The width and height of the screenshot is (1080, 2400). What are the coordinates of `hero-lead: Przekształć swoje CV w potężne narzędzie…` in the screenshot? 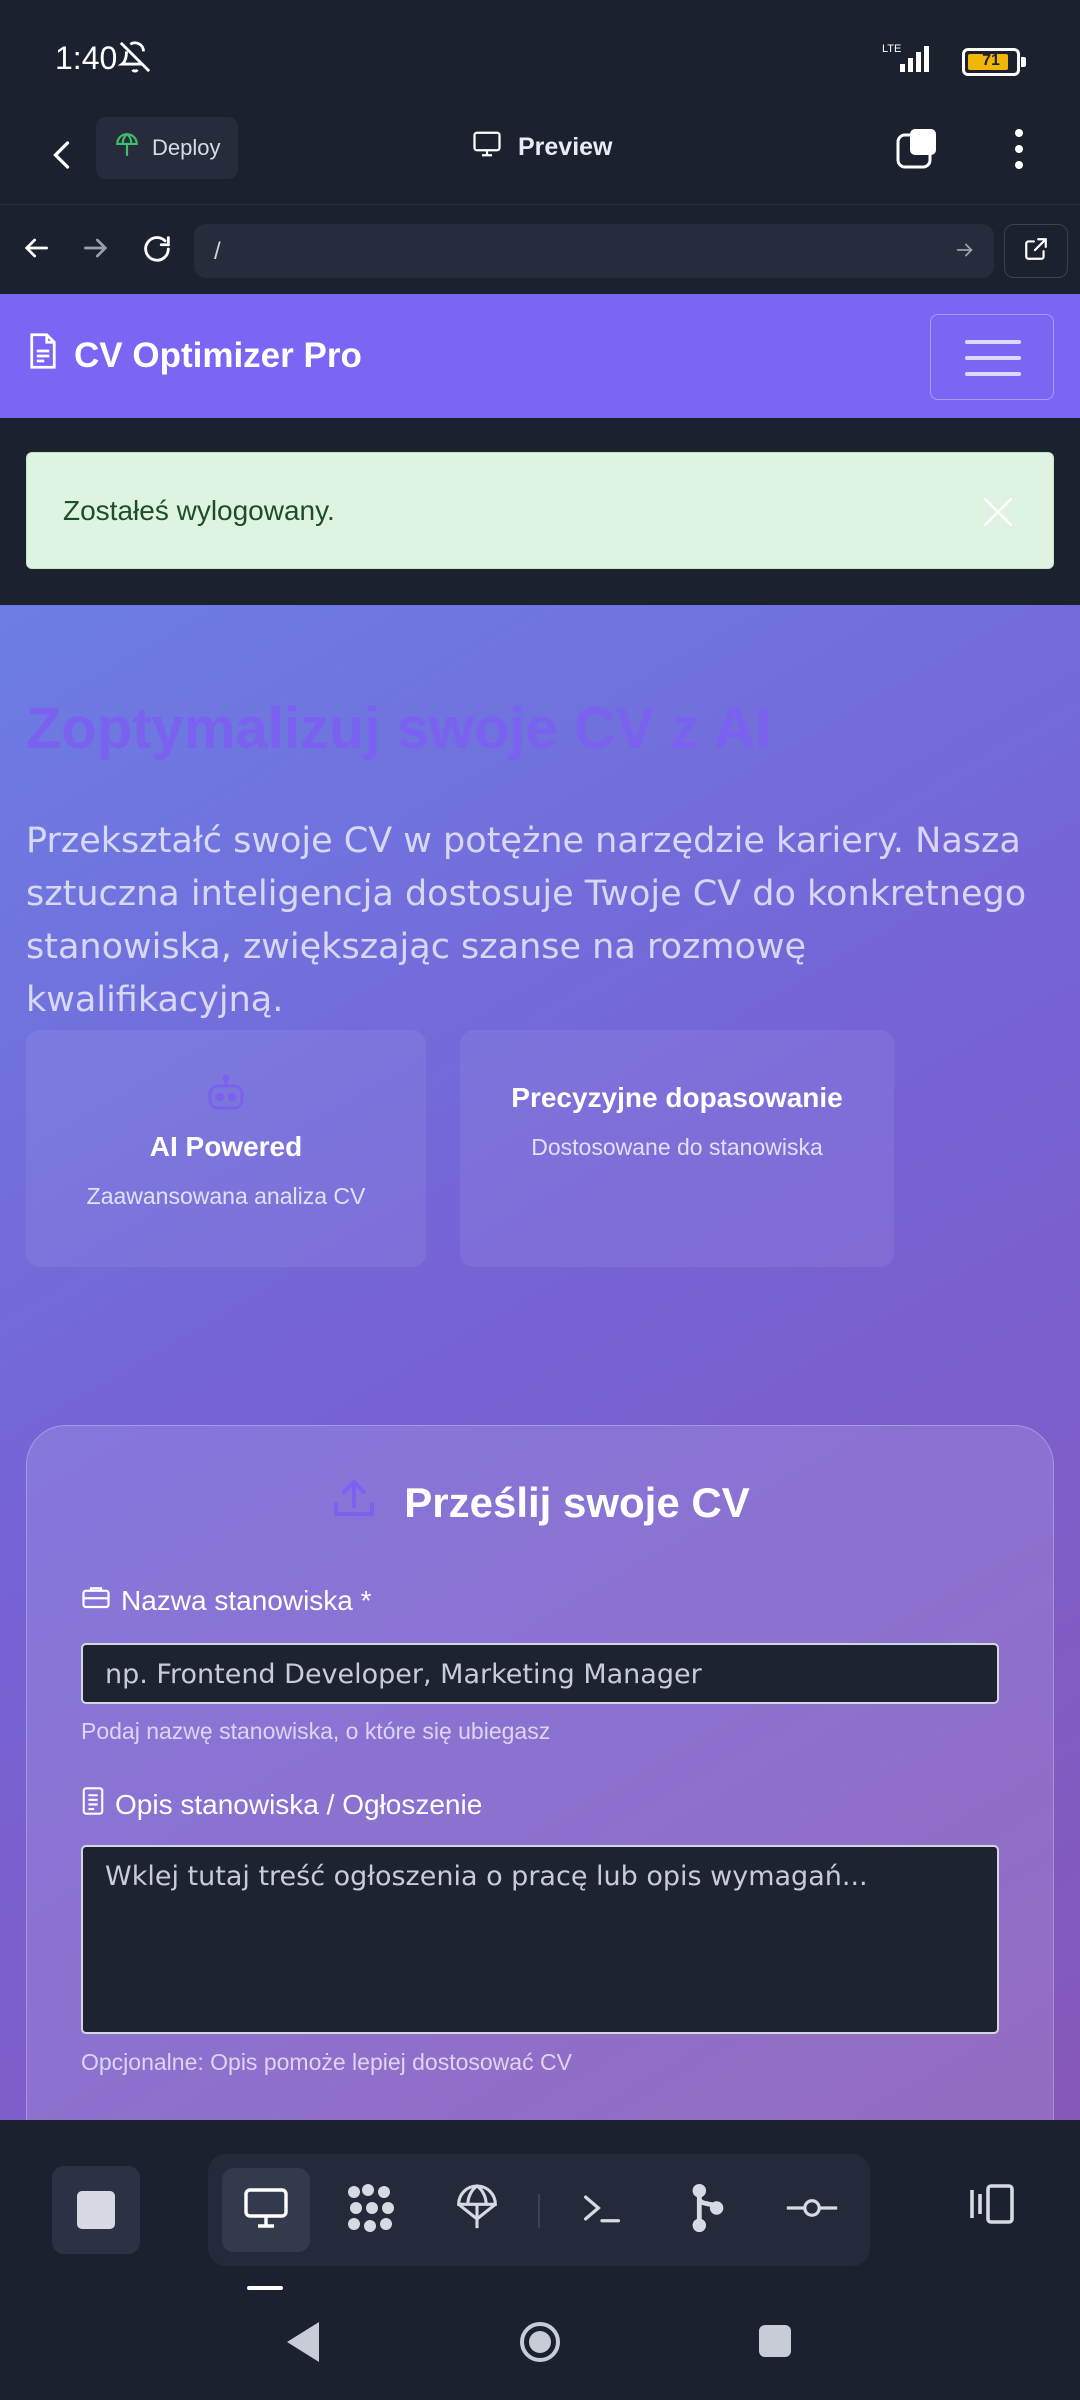 It's located at (526, 920).